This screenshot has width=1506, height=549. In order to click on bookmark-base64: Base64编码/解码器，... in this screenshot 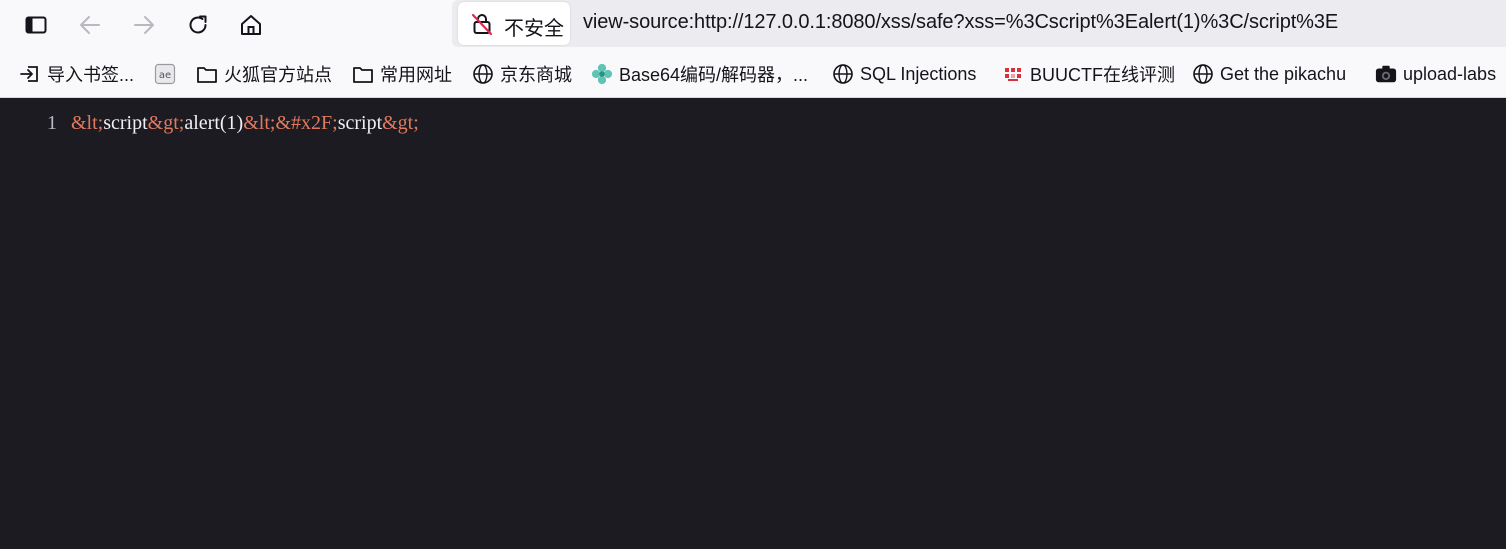, I will do `click(699, 74)`.